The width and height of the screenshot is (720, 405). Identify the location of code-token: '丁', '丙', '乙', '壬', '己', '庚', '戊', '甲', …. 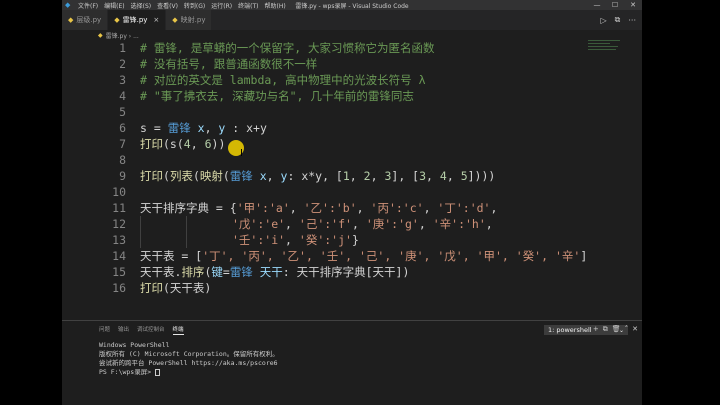
(391, 256).